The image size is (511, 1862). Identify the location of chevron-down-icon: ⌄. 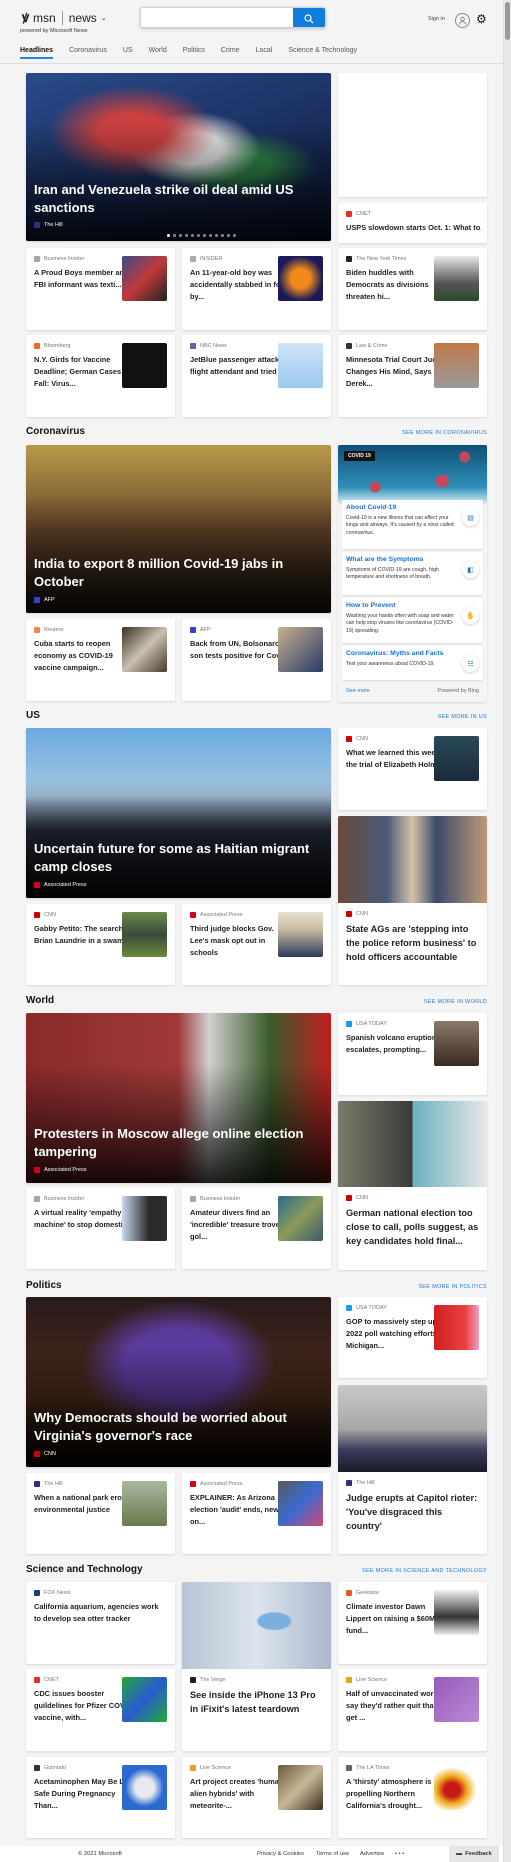
(104, 18).